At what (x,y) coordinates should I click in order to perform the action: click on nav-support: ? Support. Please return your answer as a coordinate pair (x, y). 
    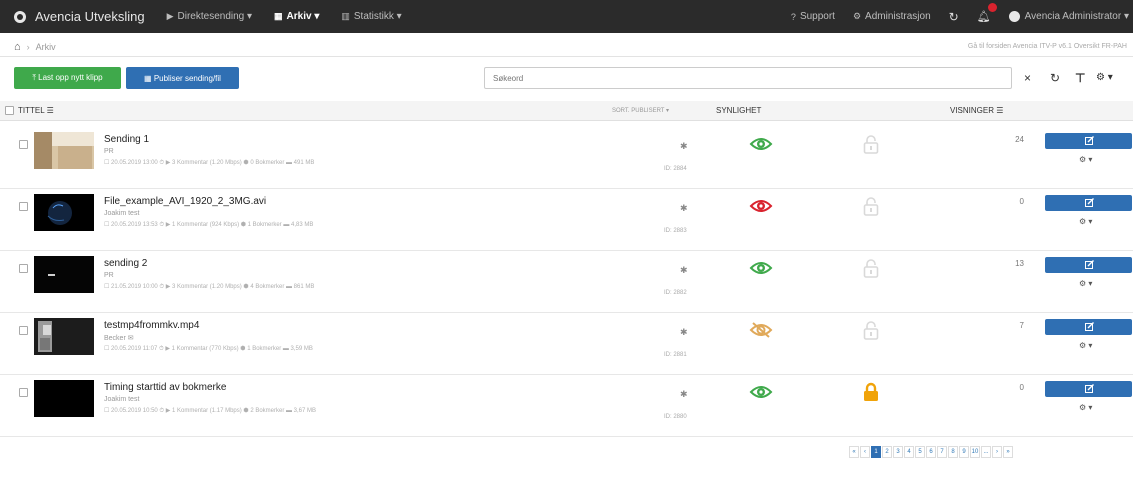
    Looking at the image, I should click on (813, 16).